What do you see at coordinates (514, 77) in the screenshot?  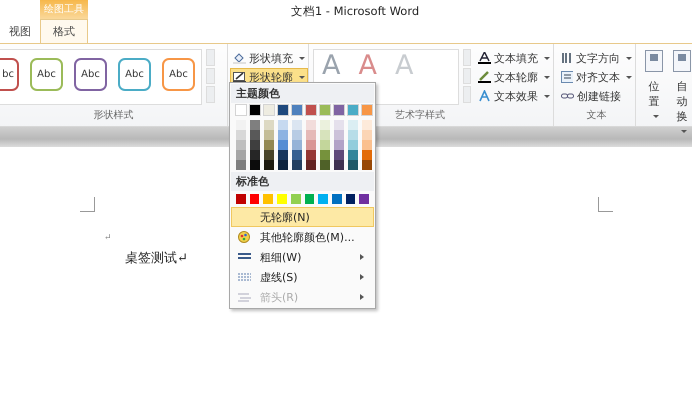 I see `text-command-button: 文本轮廓` at bounding box center [514, 77].